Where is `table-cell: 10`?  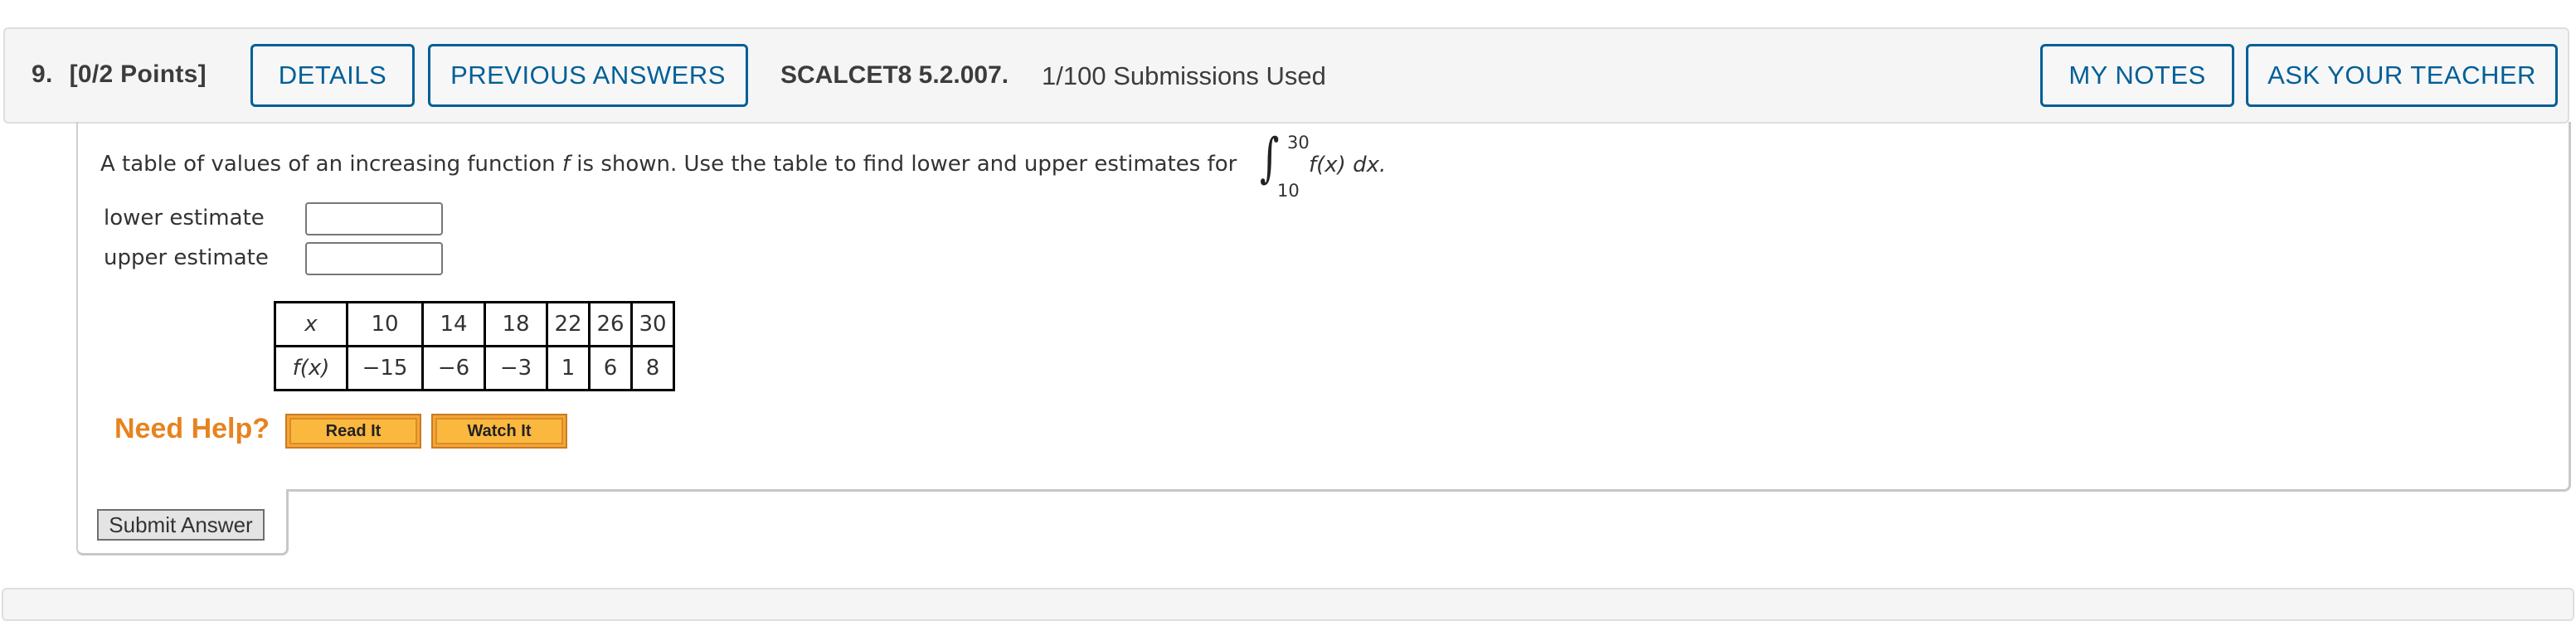
table-cell: 10 is located at coordinates (385, 324).